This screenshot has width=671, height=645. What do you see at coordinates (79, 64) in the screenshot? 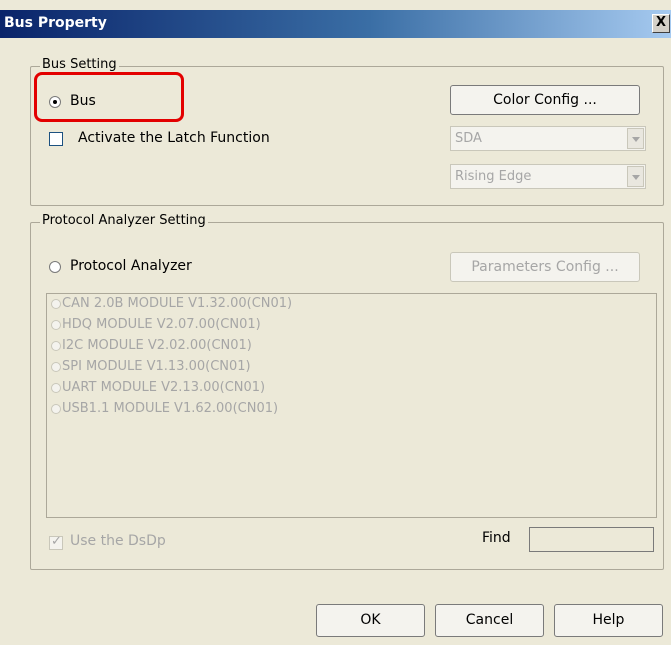
I see `bus-setting-legend: Bus Setting` at bounding box center [79, 64].